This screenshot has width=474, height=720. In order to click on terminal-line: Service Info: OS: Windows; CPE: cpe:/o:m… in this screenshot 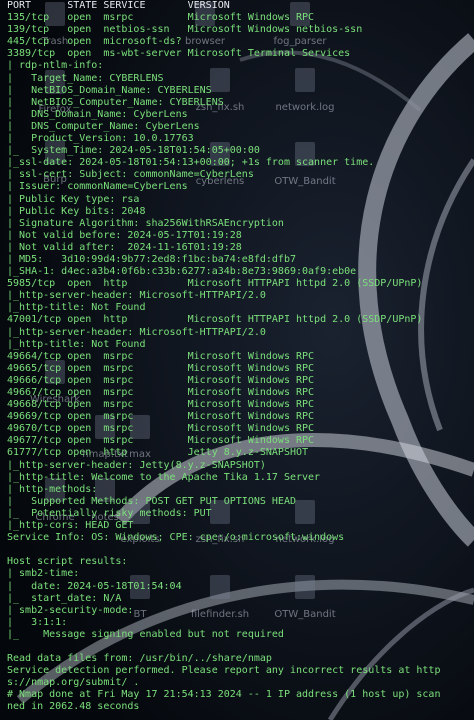, I will do `click(176, 538)`.